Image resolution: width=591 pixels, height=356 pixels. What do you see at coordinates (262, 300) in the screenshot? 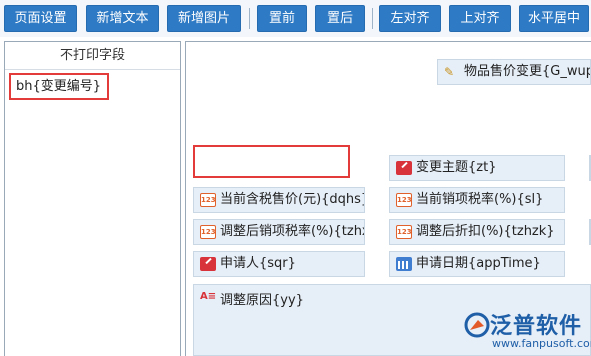
I see `field-label: 调整原因{yy}` at bounding box center [262, 300].